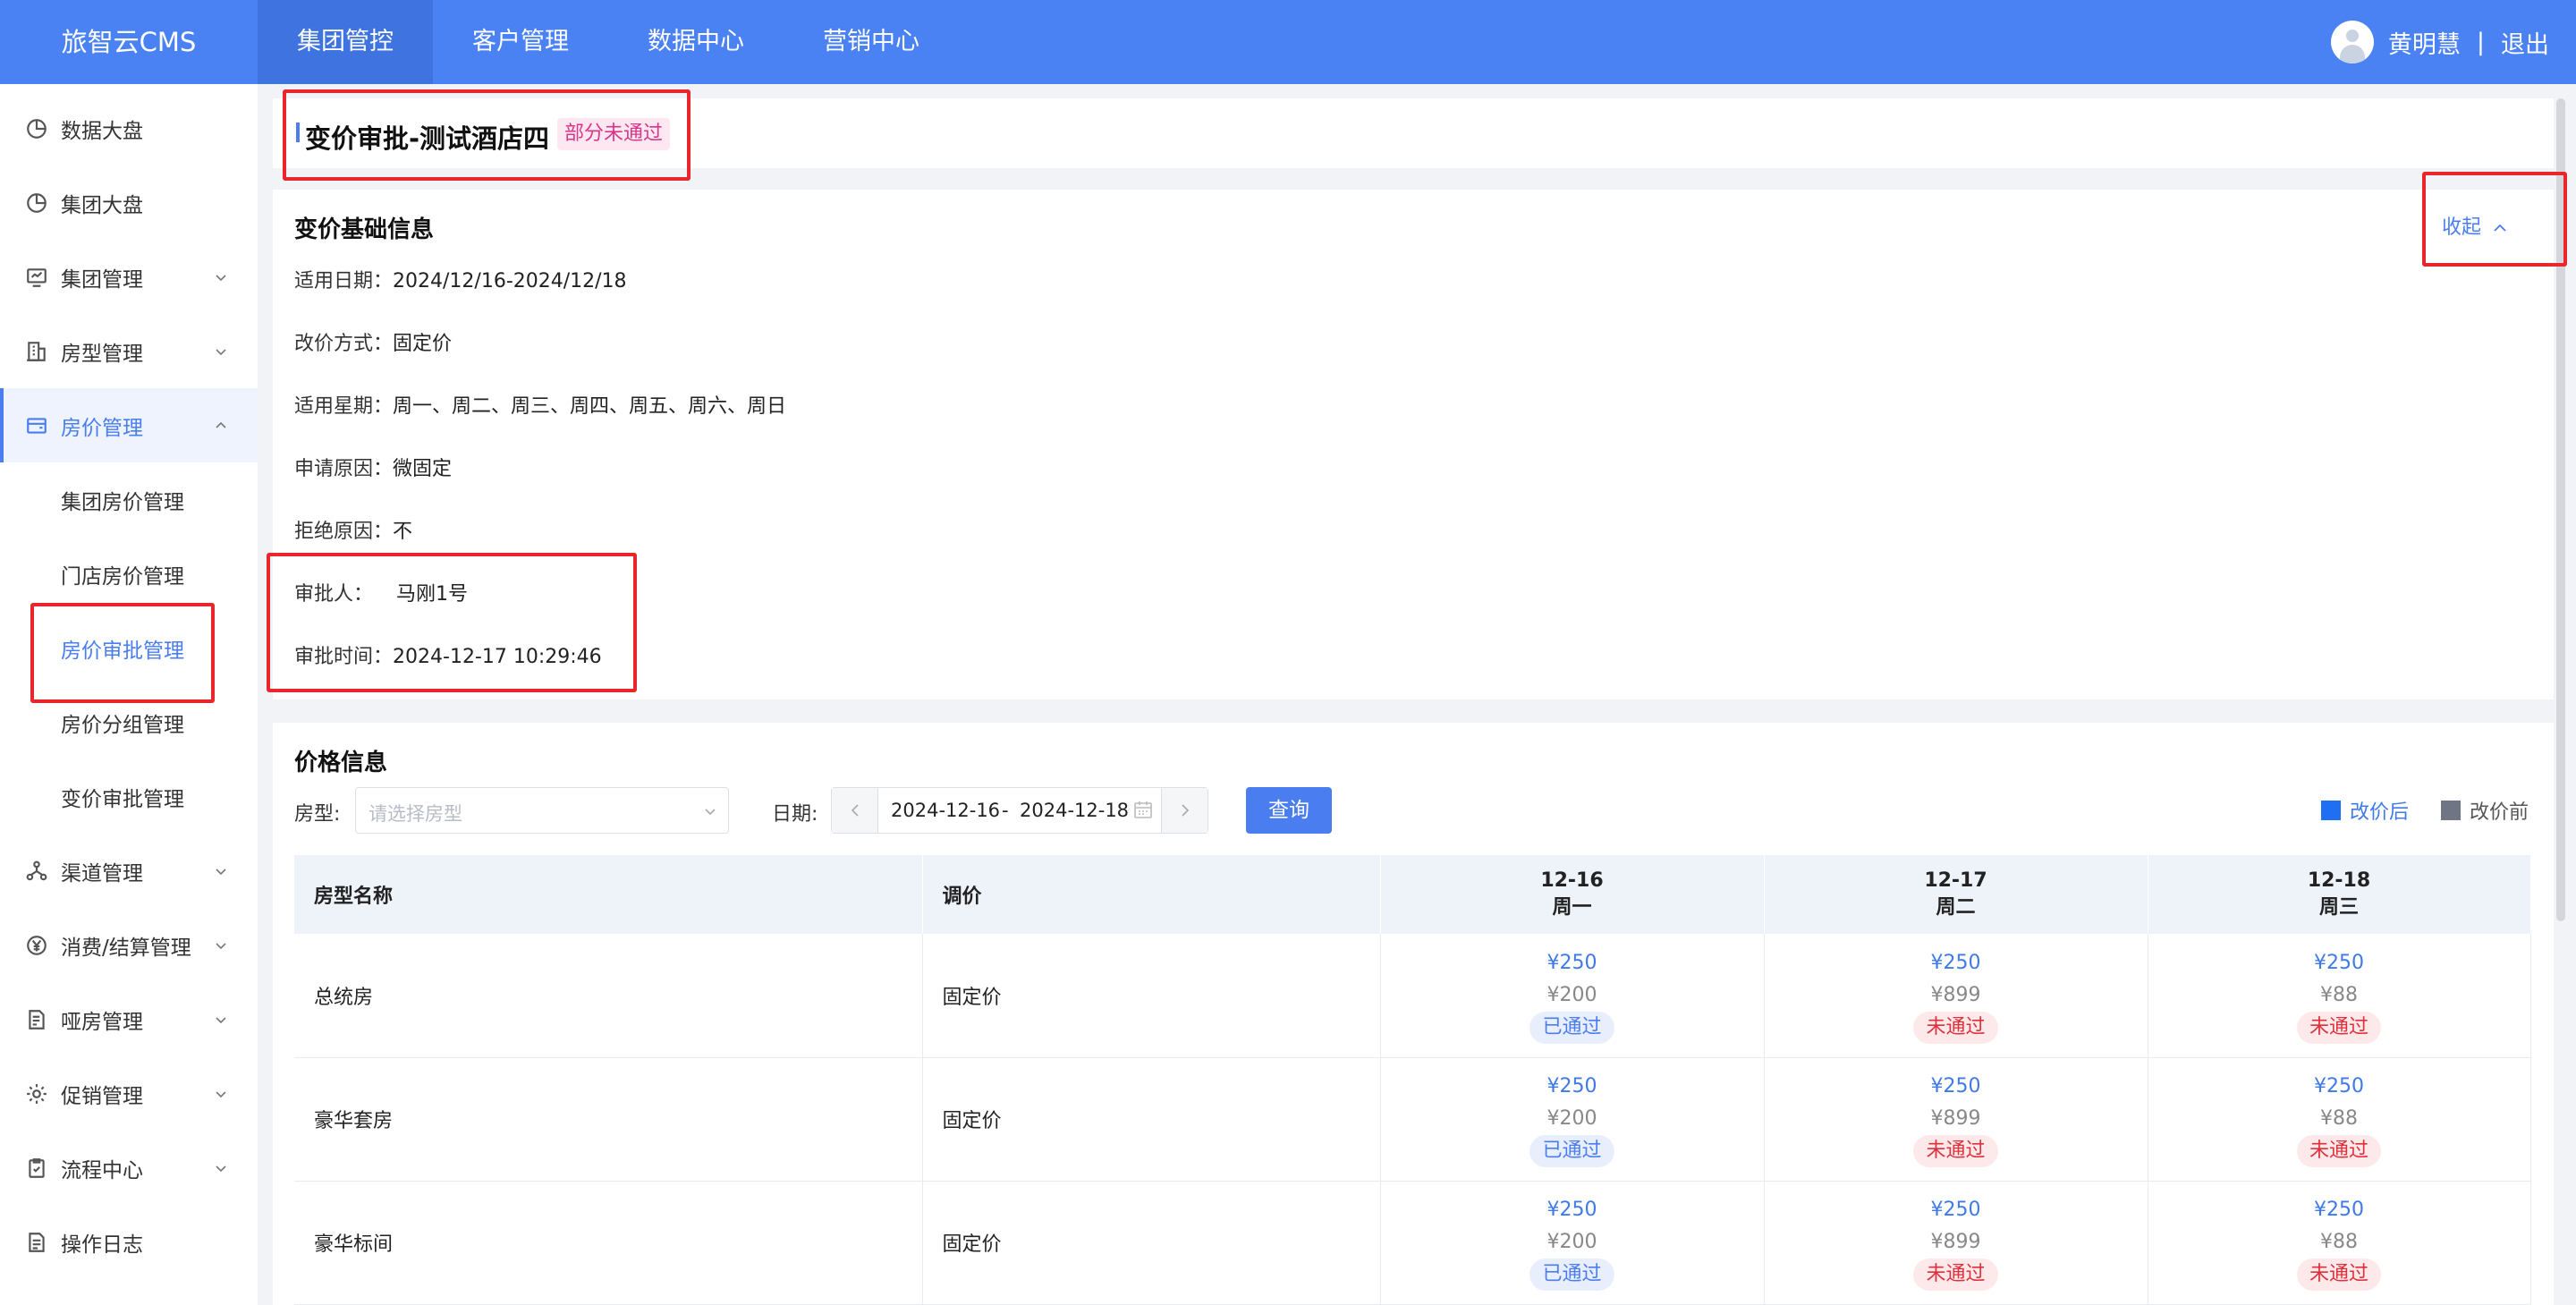  I want to click on query-button: 查询, so click(1289, 810).